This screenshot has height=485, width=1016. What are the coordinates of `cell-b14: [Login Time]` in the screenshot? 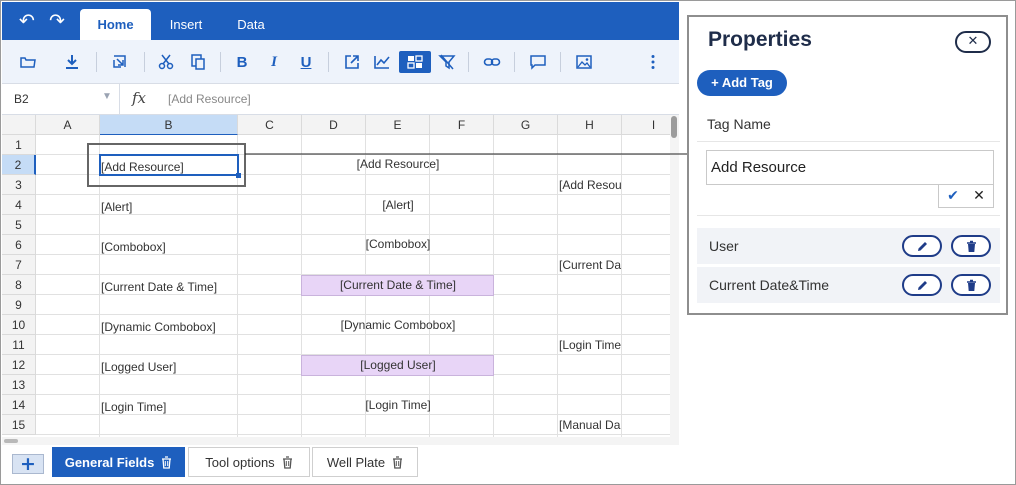 It's located at (133, 407).